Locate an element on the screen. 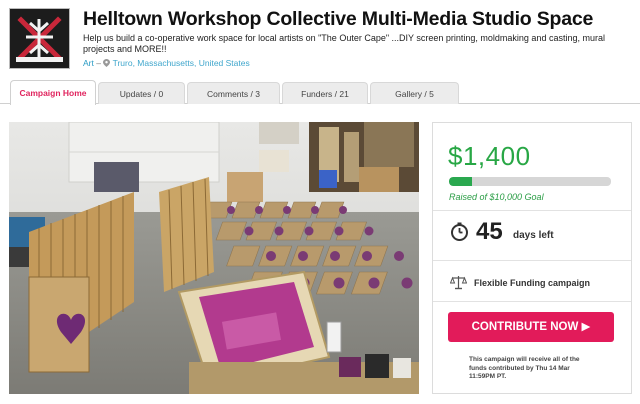  goal-text: Raised of $10,000 Goal is located at coordinates (496, 197).